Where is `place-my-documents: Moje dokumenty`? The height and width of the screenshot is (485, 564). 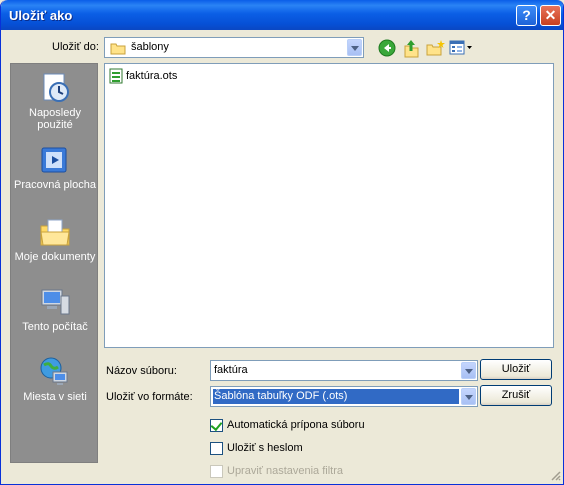 place-my-documents: Moje dokumenty is located at coordinates (55, 239).